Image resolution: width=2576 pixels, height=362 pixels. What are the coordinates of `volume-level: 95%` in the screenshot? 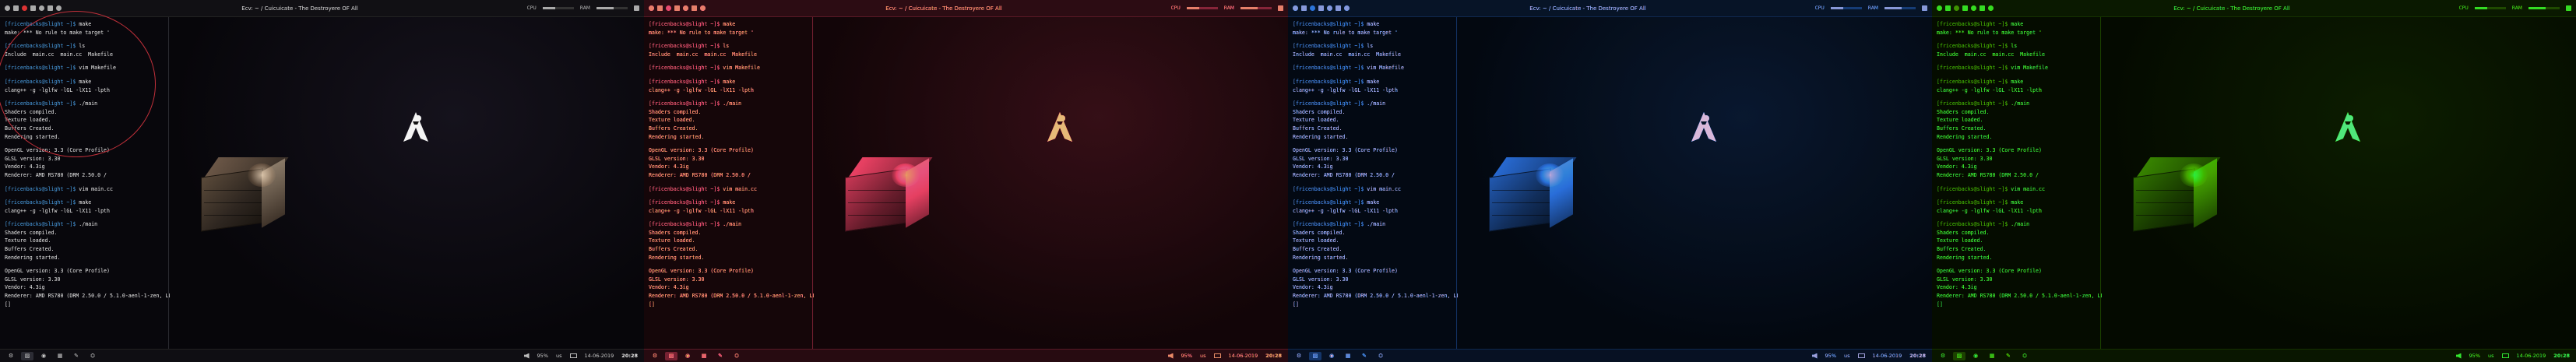 It's located at (1830, 356).